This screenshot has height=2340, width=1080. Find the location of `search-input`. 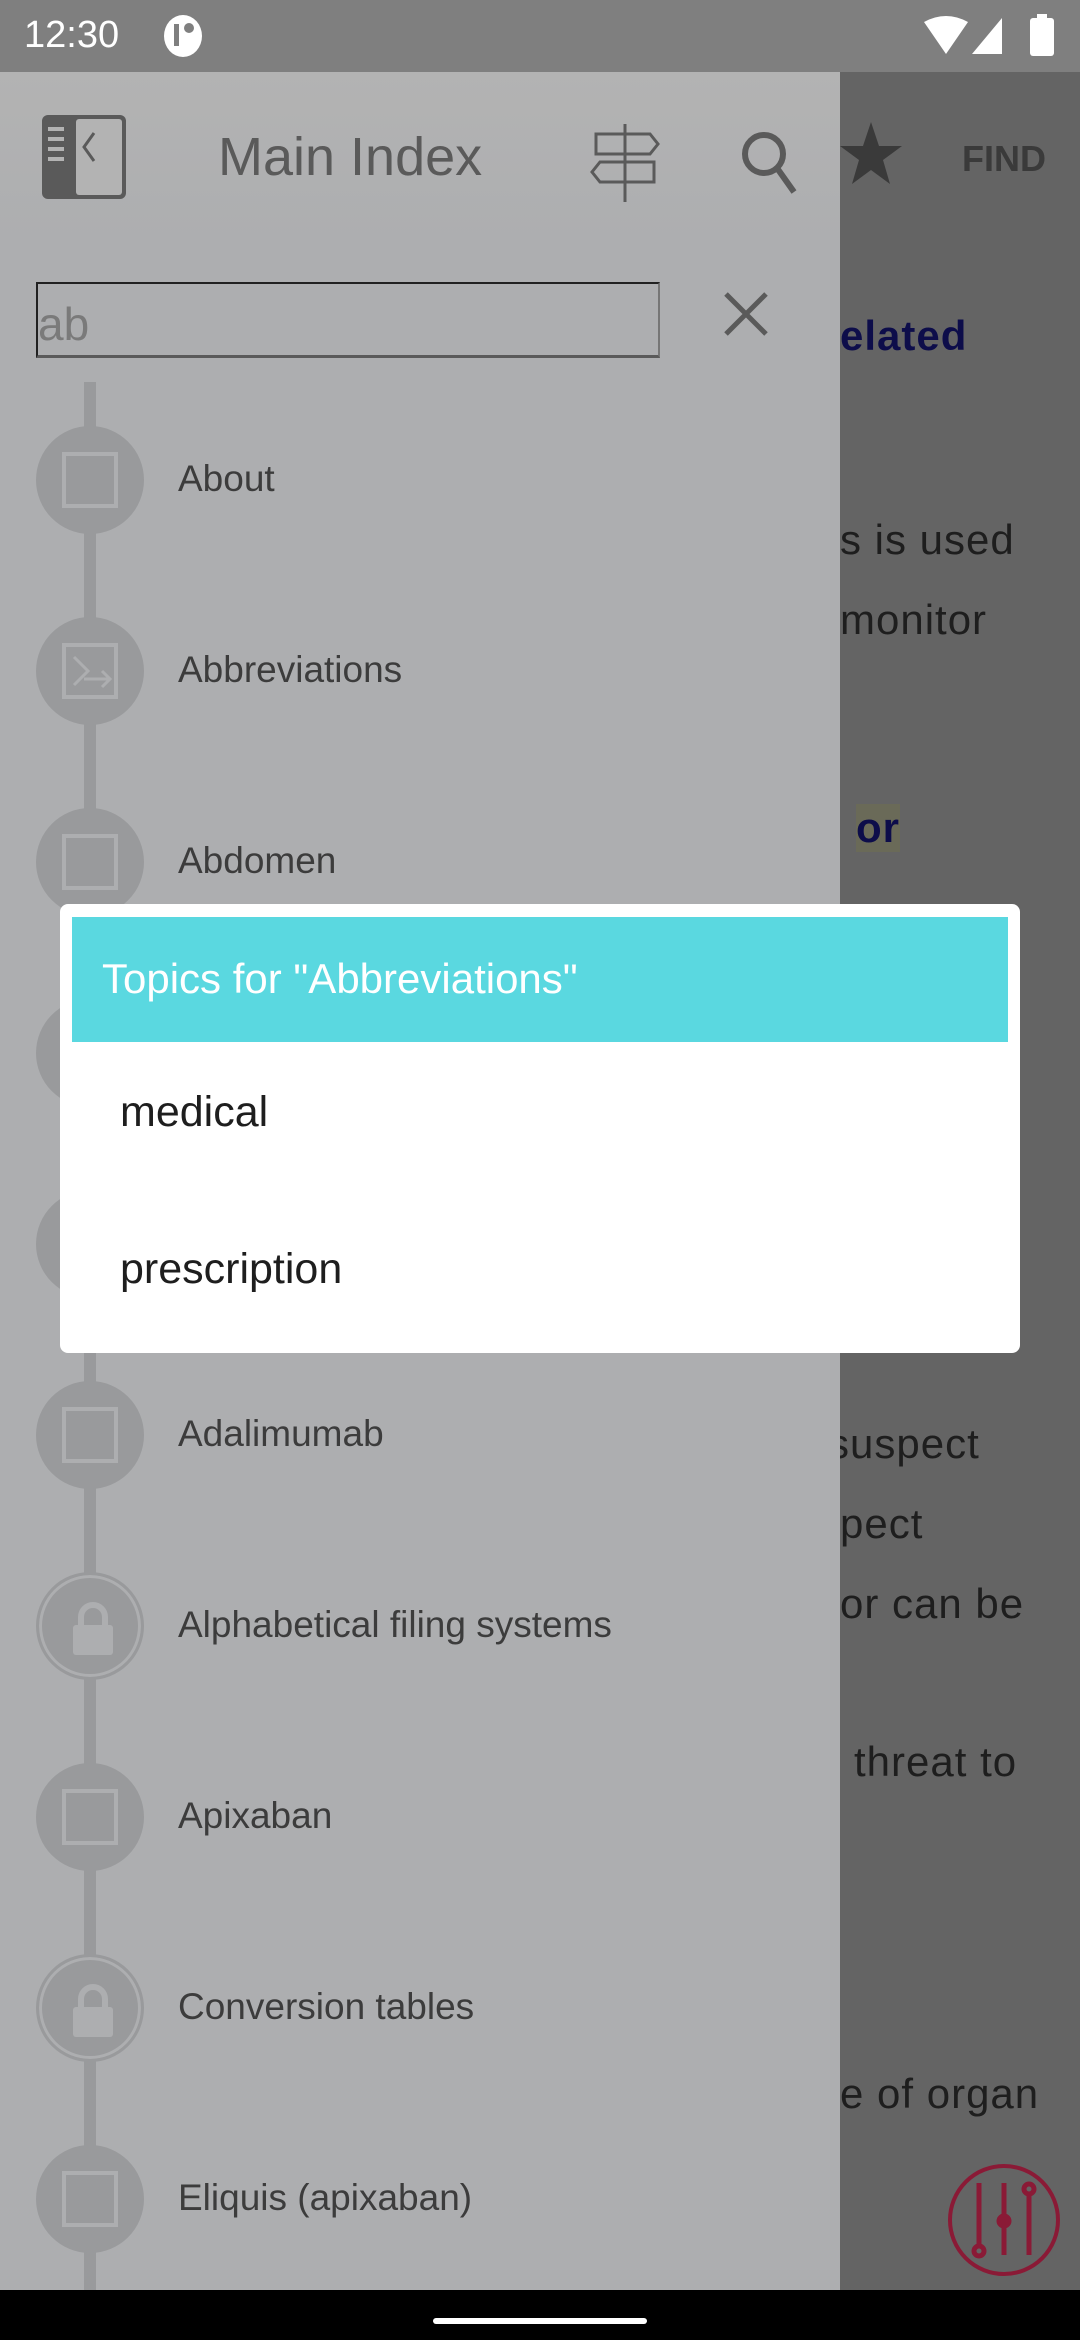

search-input is located at coordinates (348, 320).